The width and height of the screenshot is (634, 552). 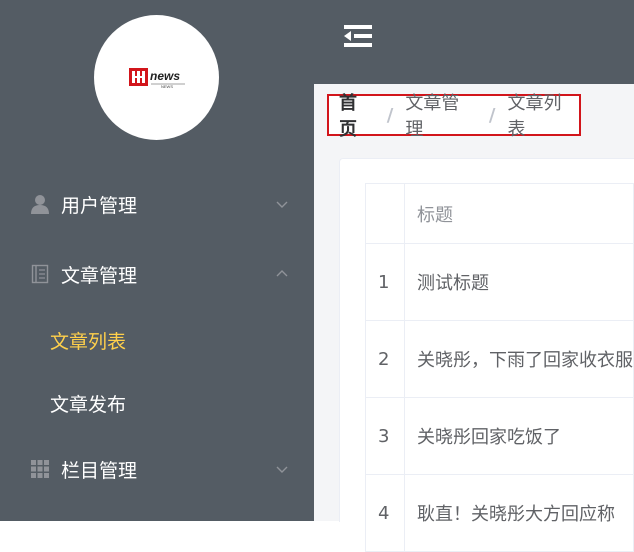 What do you see at coordinates (99, 470) in the screenshot?
I see `sidebar-item-label: 栏目管理` at bounding box center [99, 470].